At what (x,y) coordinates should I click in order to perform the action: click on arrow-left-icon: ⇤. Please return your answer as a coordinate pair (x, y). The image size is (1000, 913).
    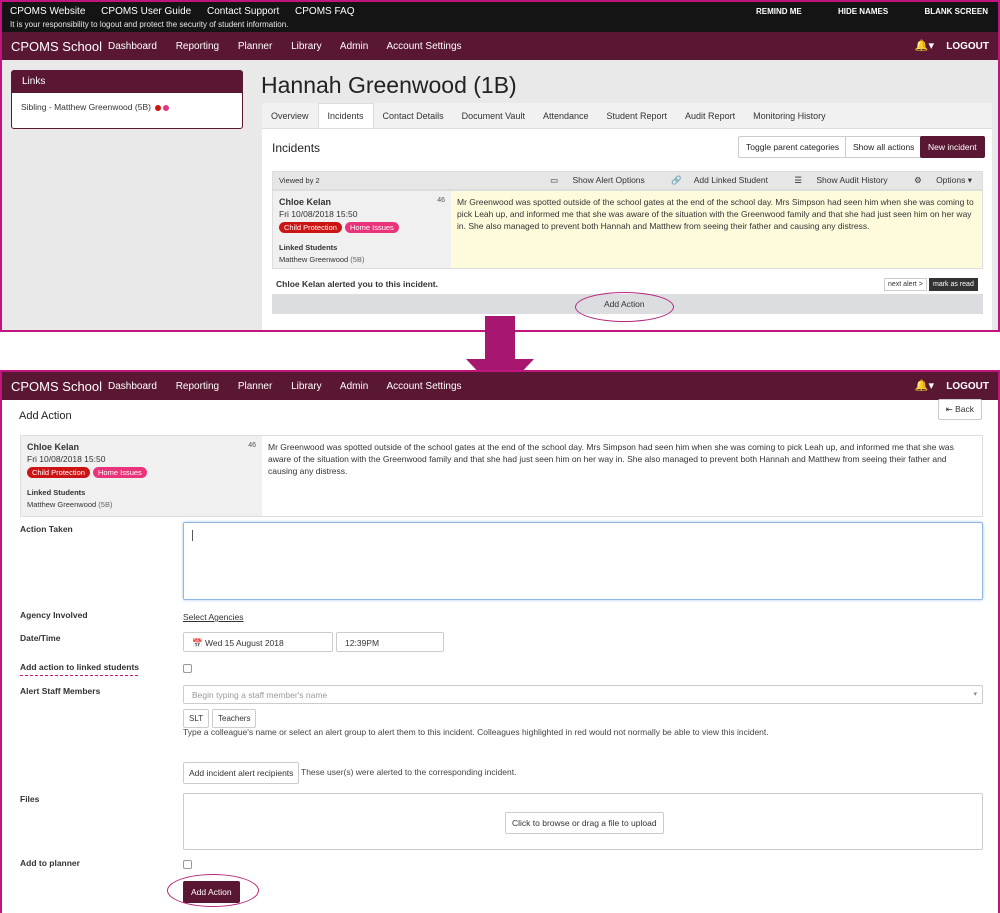
    Looking at the image, I should click on (949, 409).